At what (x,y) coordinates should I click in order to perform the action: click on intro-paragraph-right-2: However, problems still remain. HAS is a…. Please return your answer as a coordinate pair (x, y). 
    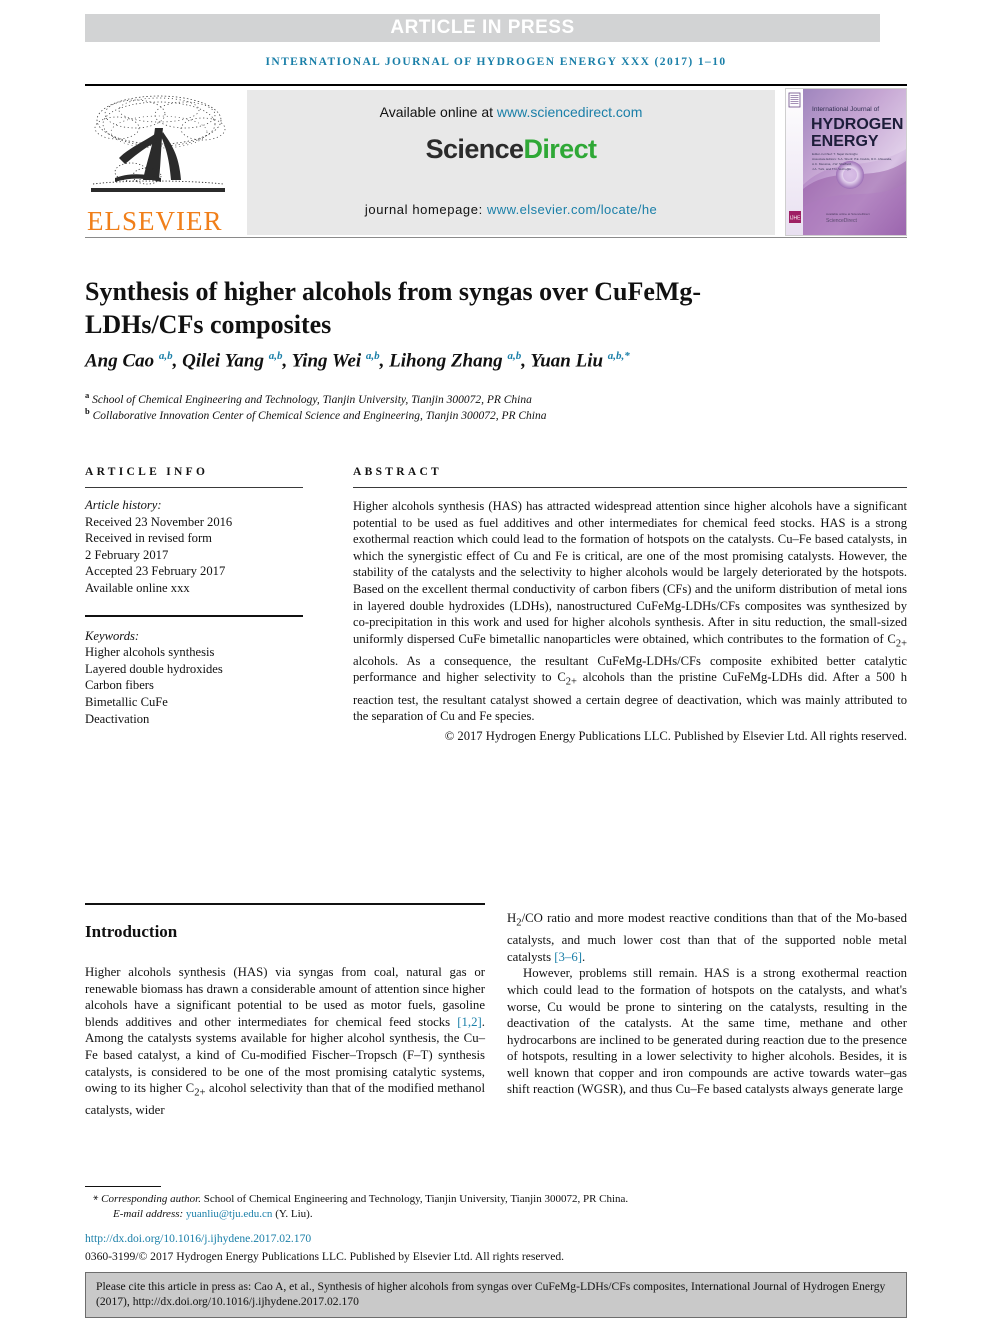
    Looking at the image, I should click on (707, 1031).